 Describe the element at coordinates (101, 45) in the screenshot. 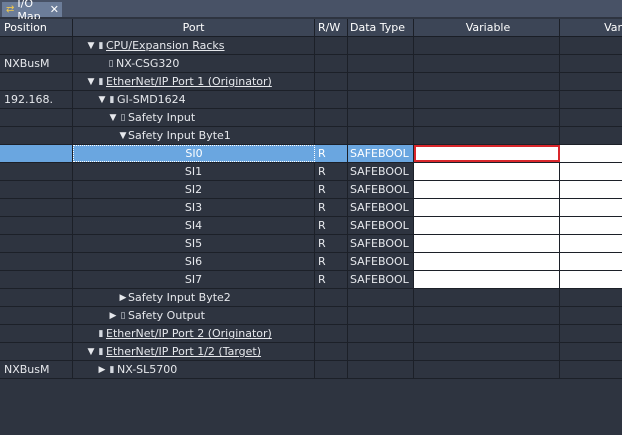

I see `rack-icon: ▮` at that location.